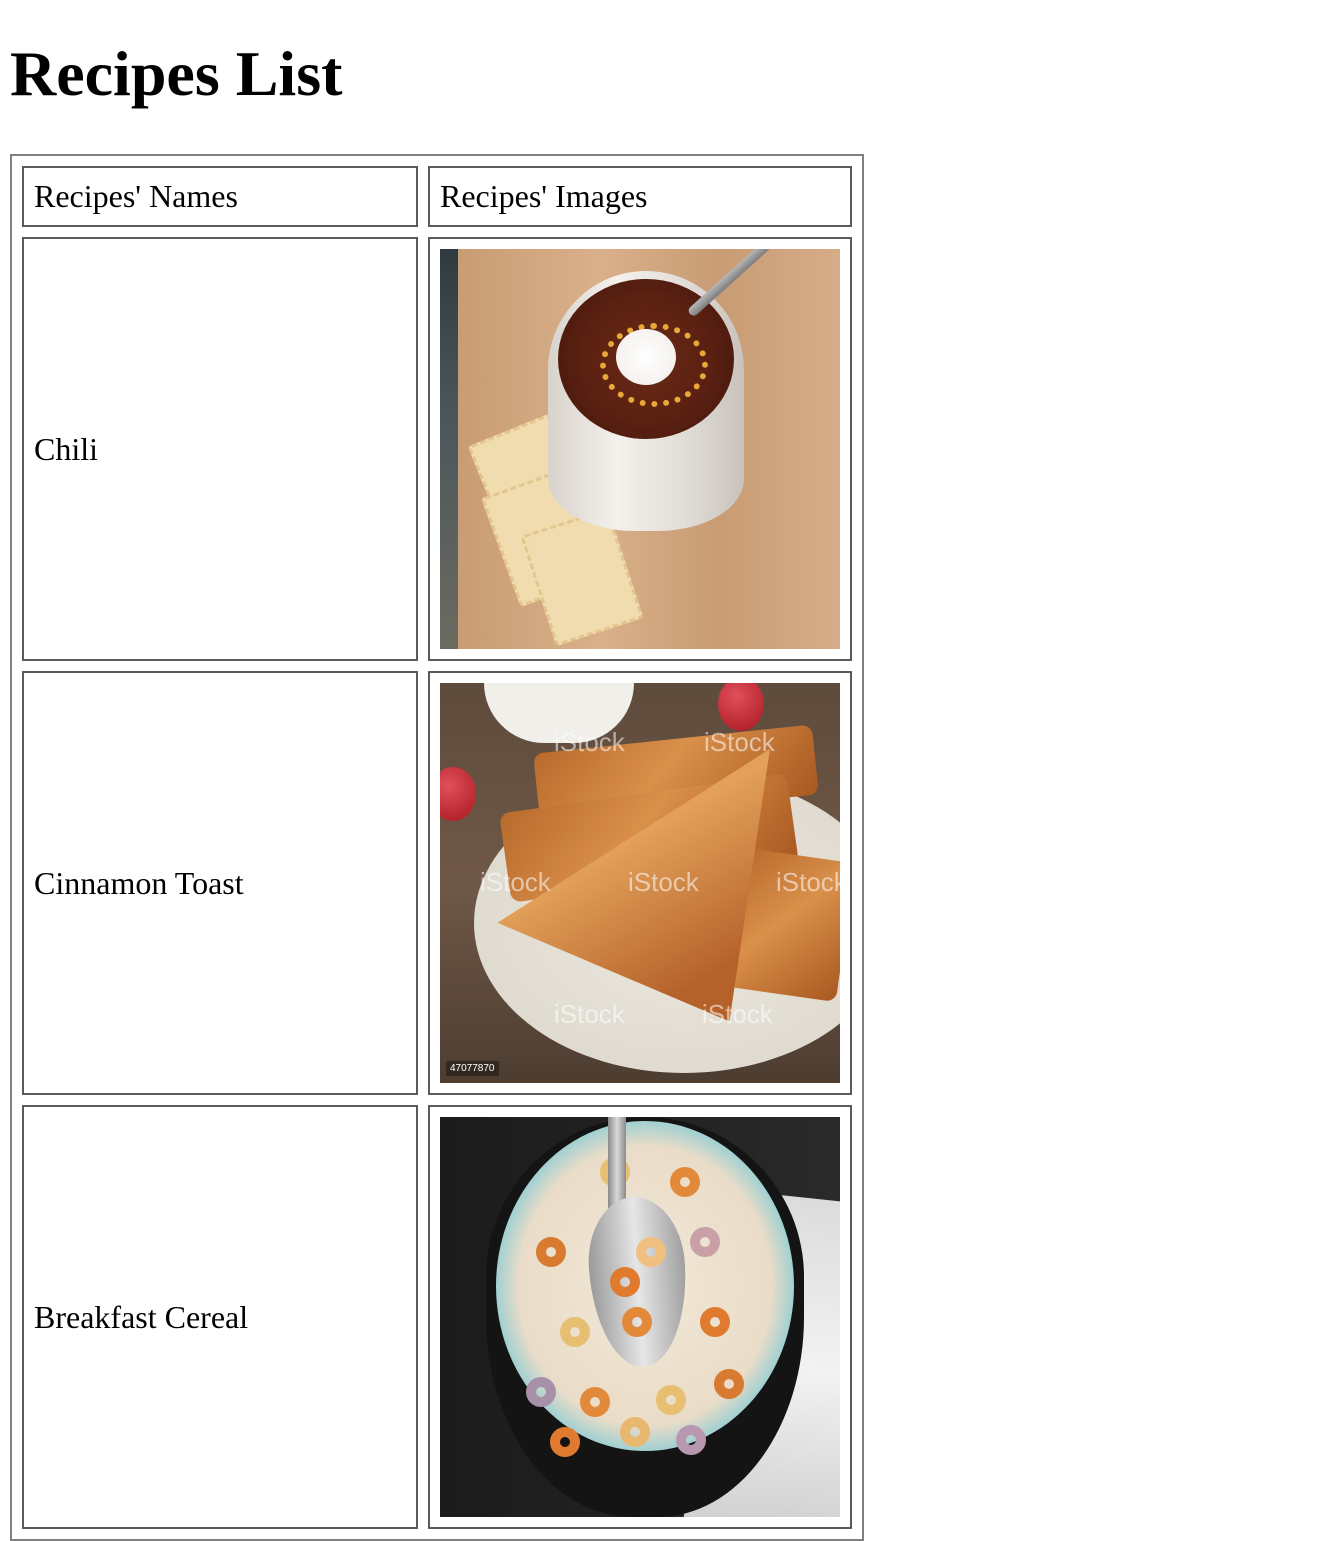 Image resolution: width=1330 pixels, height=1541 pixels. What do you see at coordinates (176, 73) in the screenshot?
I see `page-title: Recipes List` at bounding box center [176, 73].